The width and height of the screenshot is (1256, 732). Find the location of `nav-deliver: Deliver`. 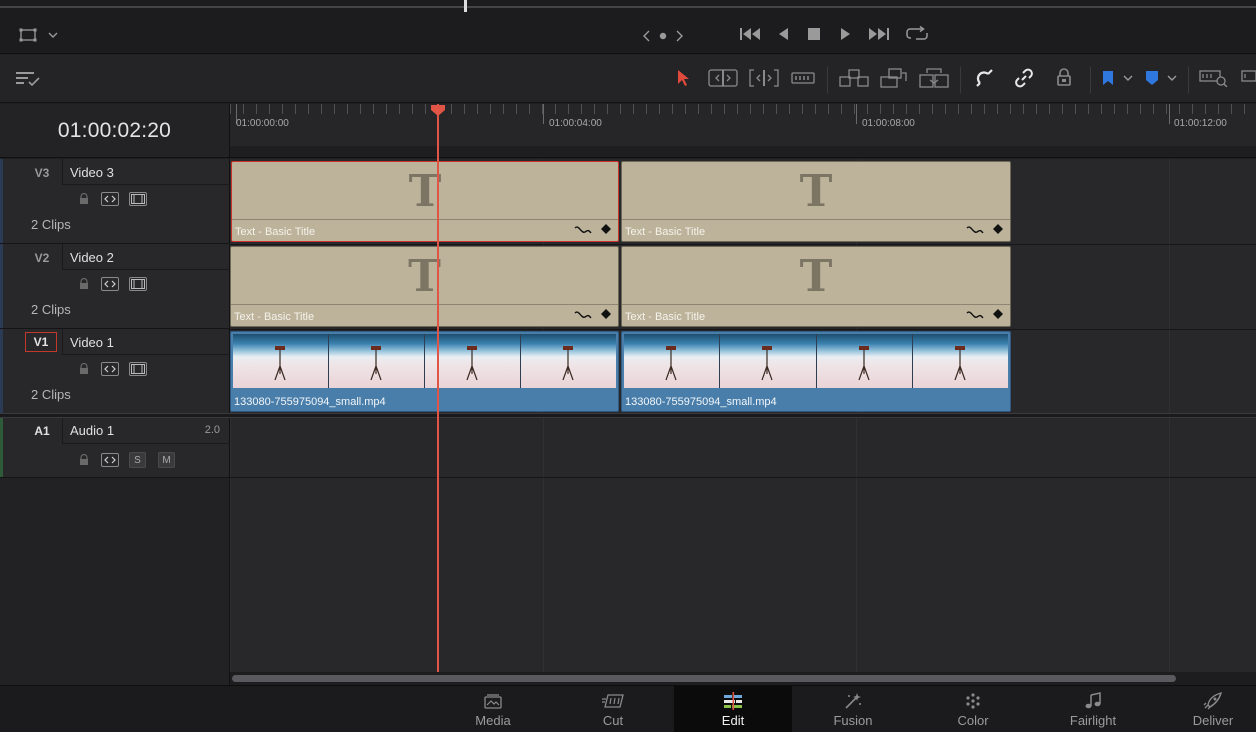

nav-deliver: Deliver is located at coordinates (1205, 709).